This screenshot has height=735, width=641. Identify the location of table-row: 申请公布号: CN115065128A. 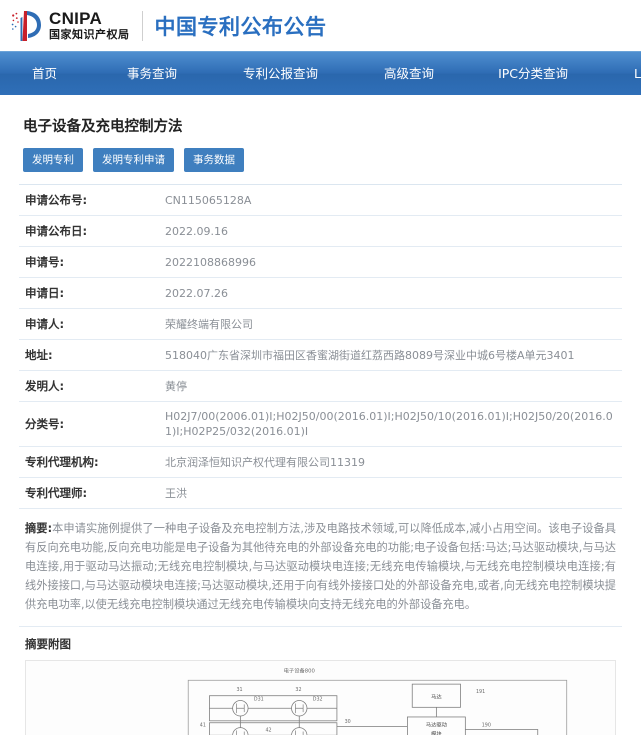
(320, 200).